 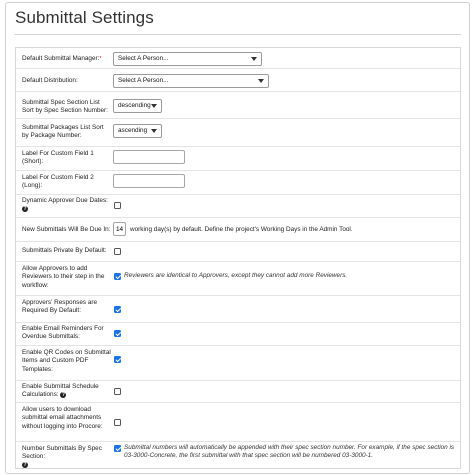 I want to click on download-attachments-checkbox, so click(x=117, y=422).